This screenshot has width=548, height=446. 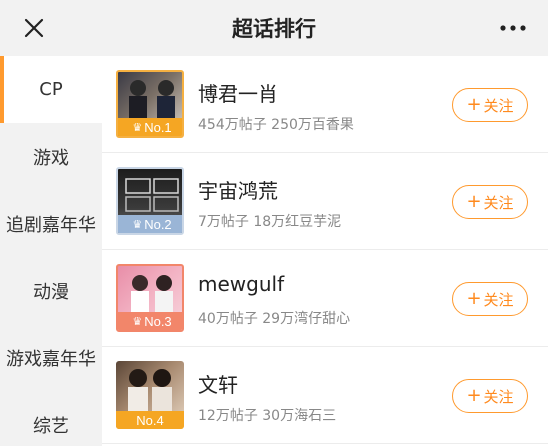 I want to click on top-bar: 超话排行, so click(x=274, y=28).